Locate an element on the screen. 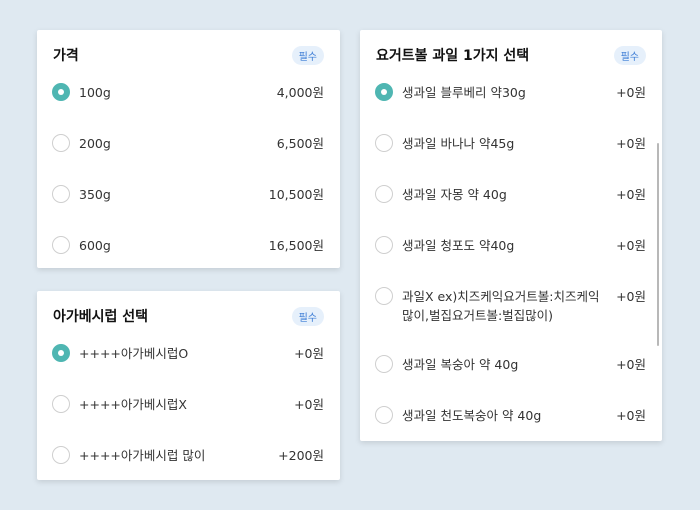 The image size is (700, 510). fruit-option-blueberry: 생과일 블루베리 약30g +0원 is located at coordinates (510, 92).